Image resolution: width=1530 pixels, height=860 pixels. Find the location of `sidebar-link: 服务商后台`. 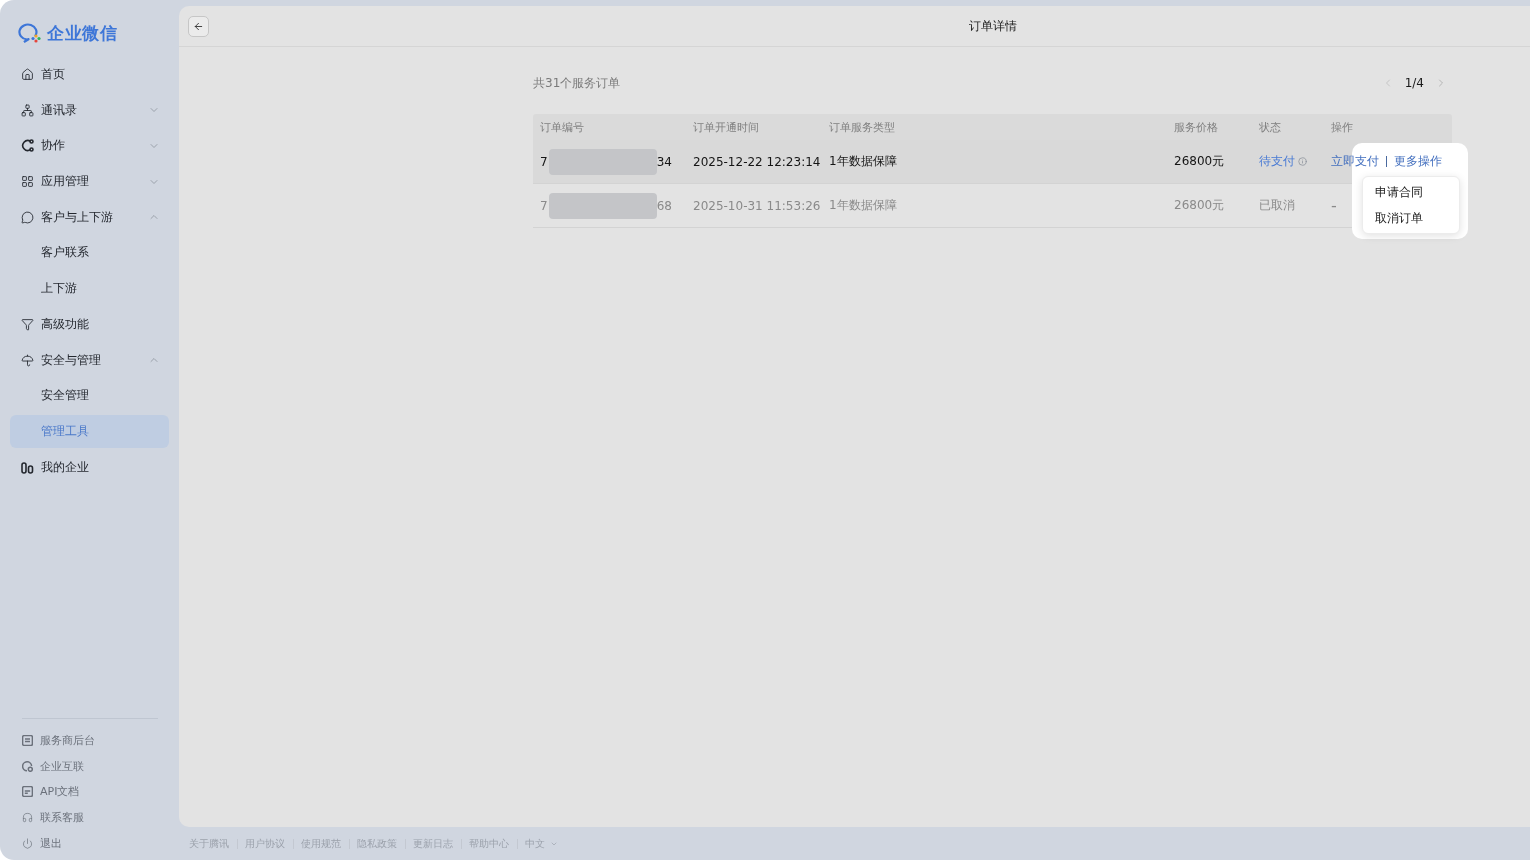

sidebar-link: 服务商后台 is located at coordinates (47, 740).